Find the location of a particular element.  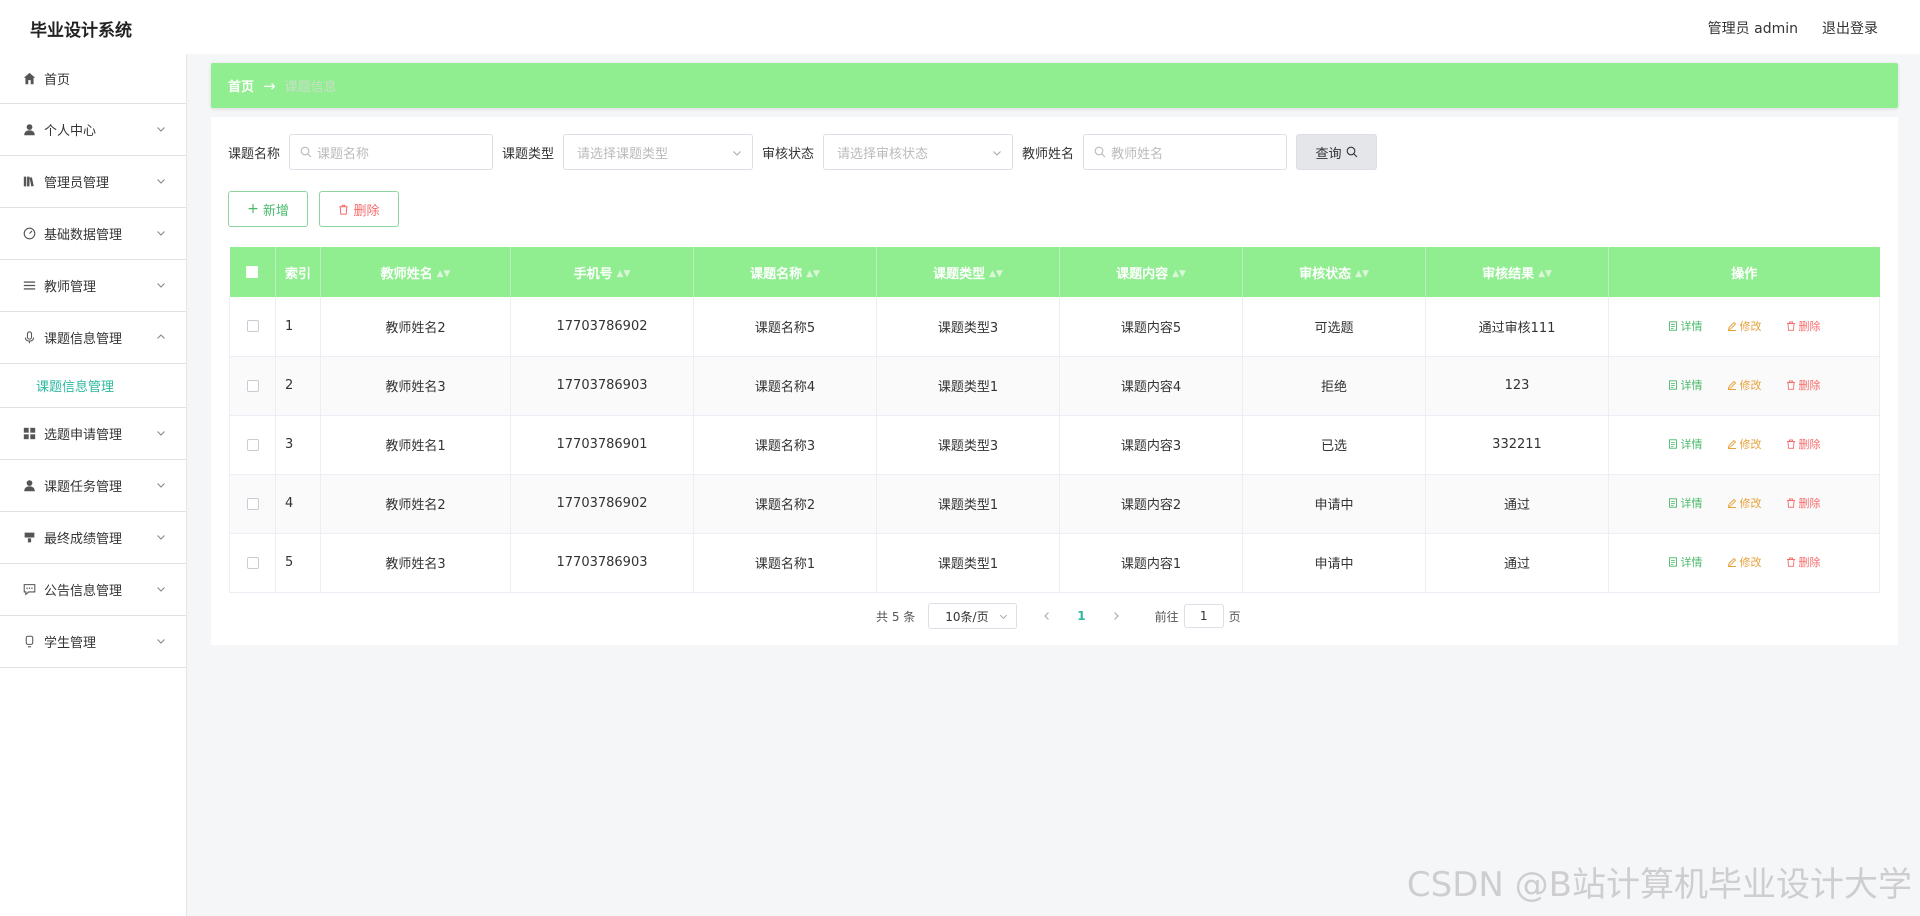

column-header: 审核状态 ▲▼ is located at coordinates (1334, 272).